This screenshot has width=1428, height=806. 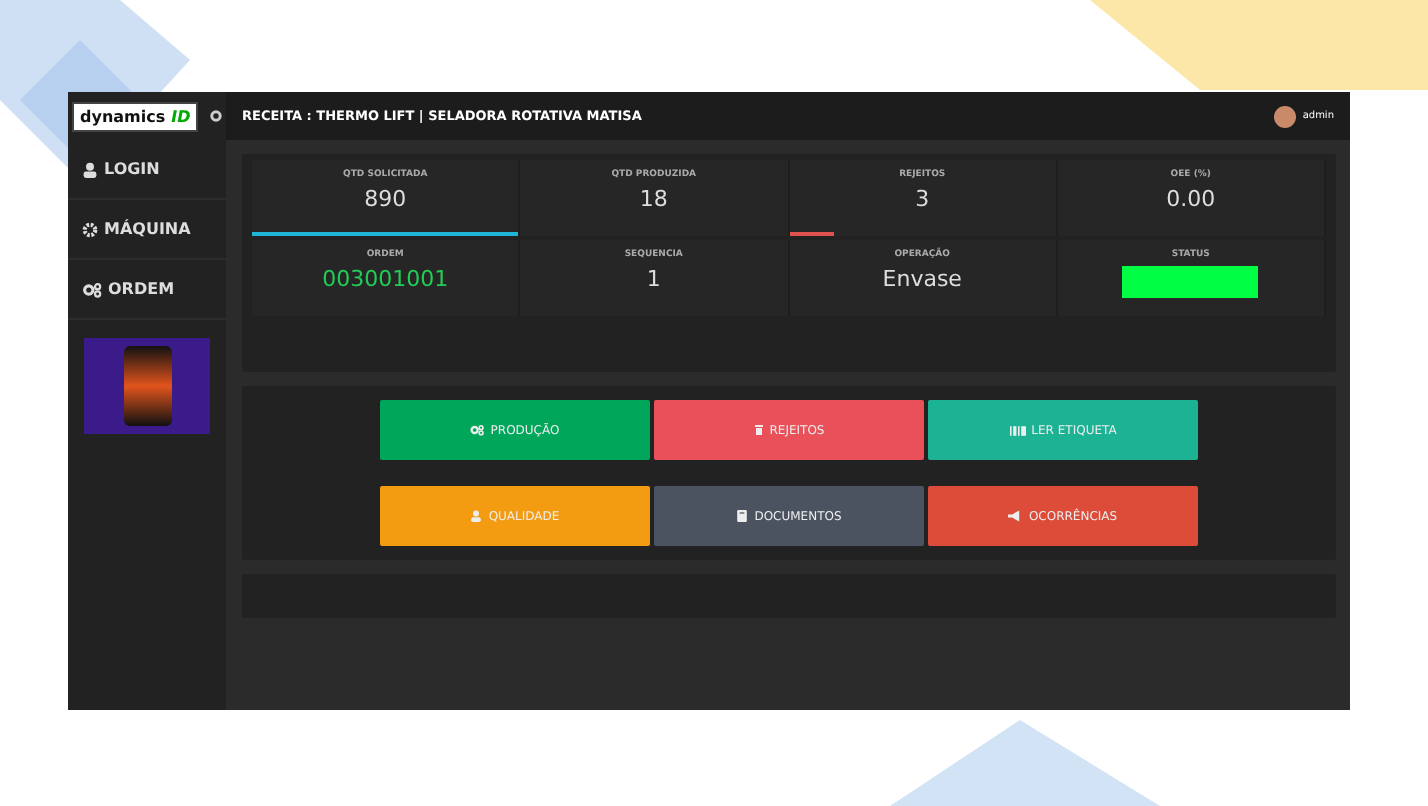 What do you see at coordinates (1015, 516) in the screenshot?
I see `megaphone-icon` at bounding box center [1015, 516].